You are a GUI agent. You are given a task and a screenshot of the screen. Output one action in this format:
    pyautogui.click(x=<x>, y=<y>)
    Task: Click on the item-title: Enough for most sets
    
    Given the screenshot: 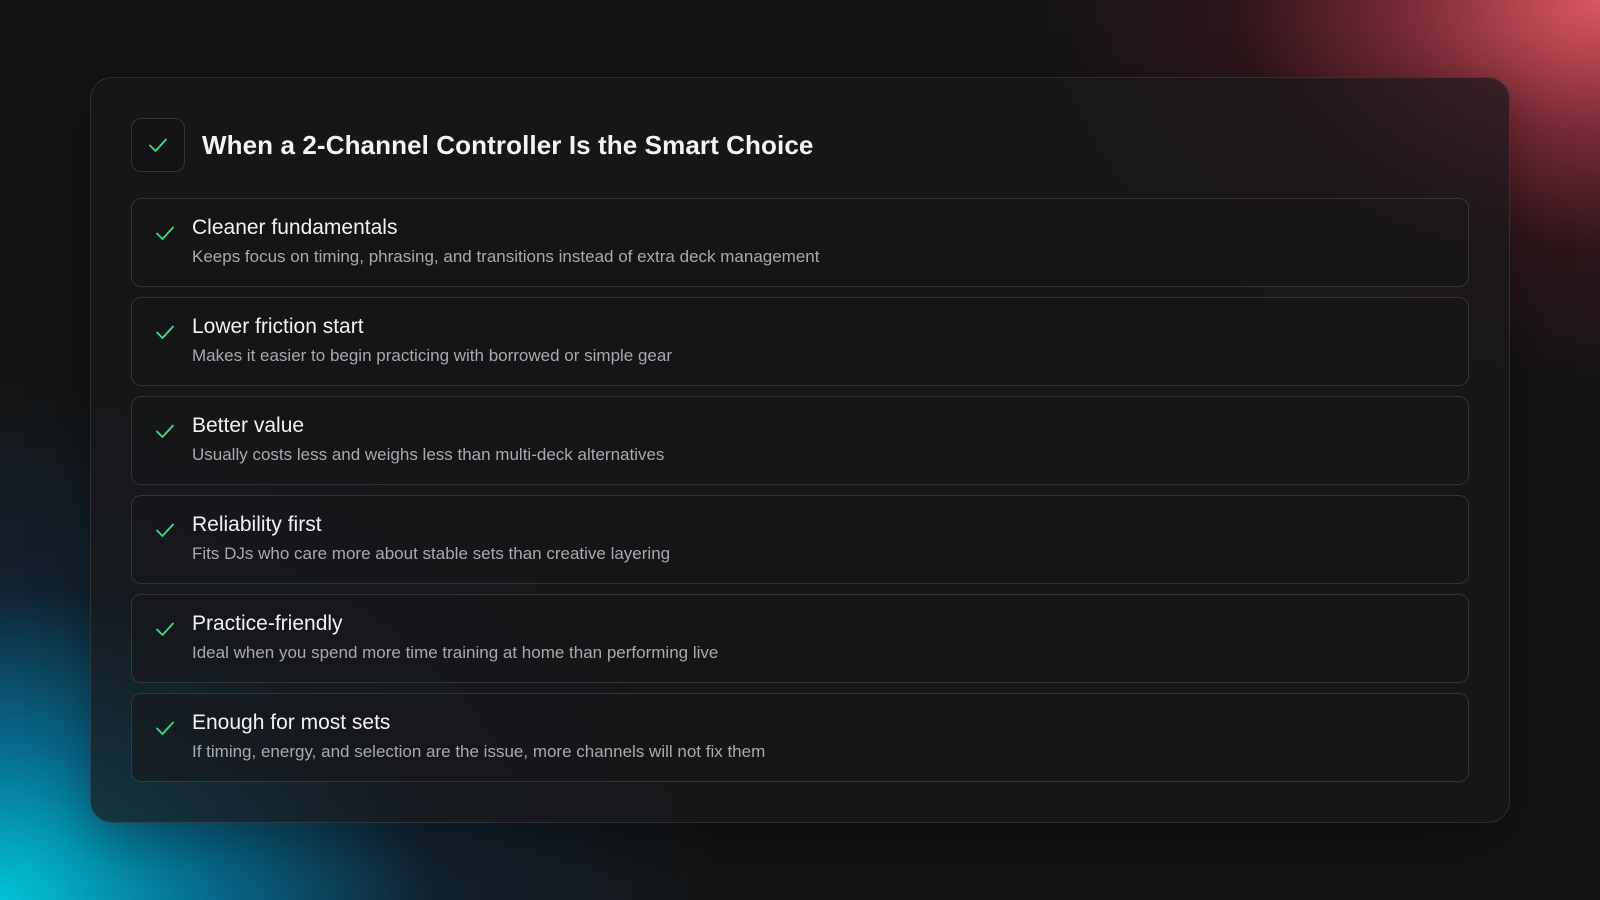 What is the action you would take?
    pyautogui.click(x=291, y=722)
    